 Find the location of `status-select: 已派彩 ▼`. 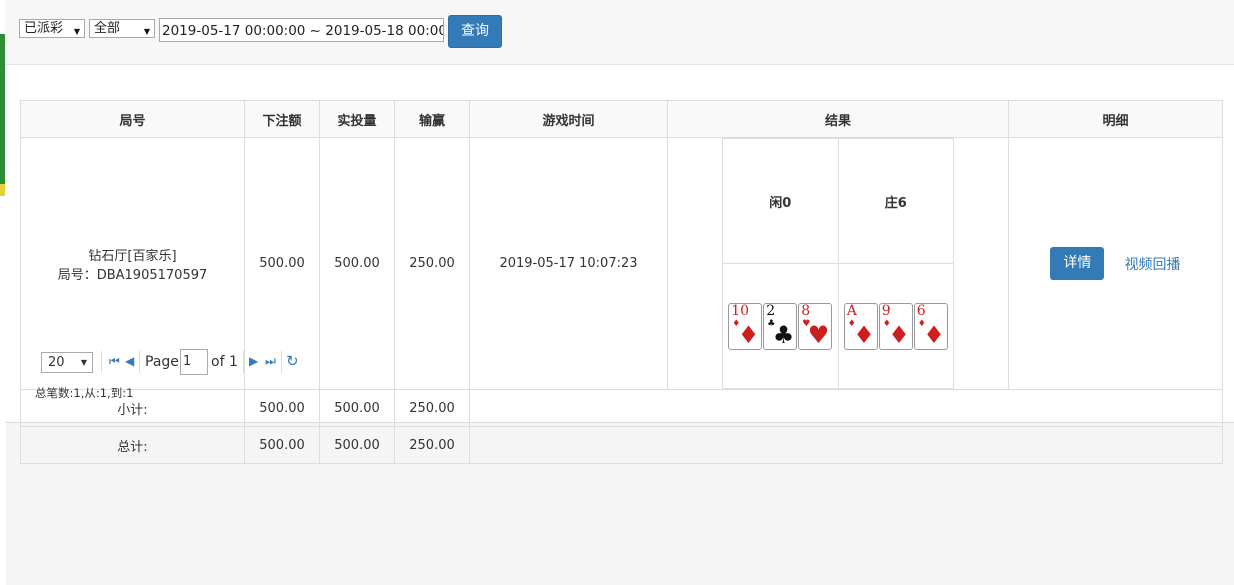

status-select: 已派彩 ▼ is located at coordinates (52, 28).